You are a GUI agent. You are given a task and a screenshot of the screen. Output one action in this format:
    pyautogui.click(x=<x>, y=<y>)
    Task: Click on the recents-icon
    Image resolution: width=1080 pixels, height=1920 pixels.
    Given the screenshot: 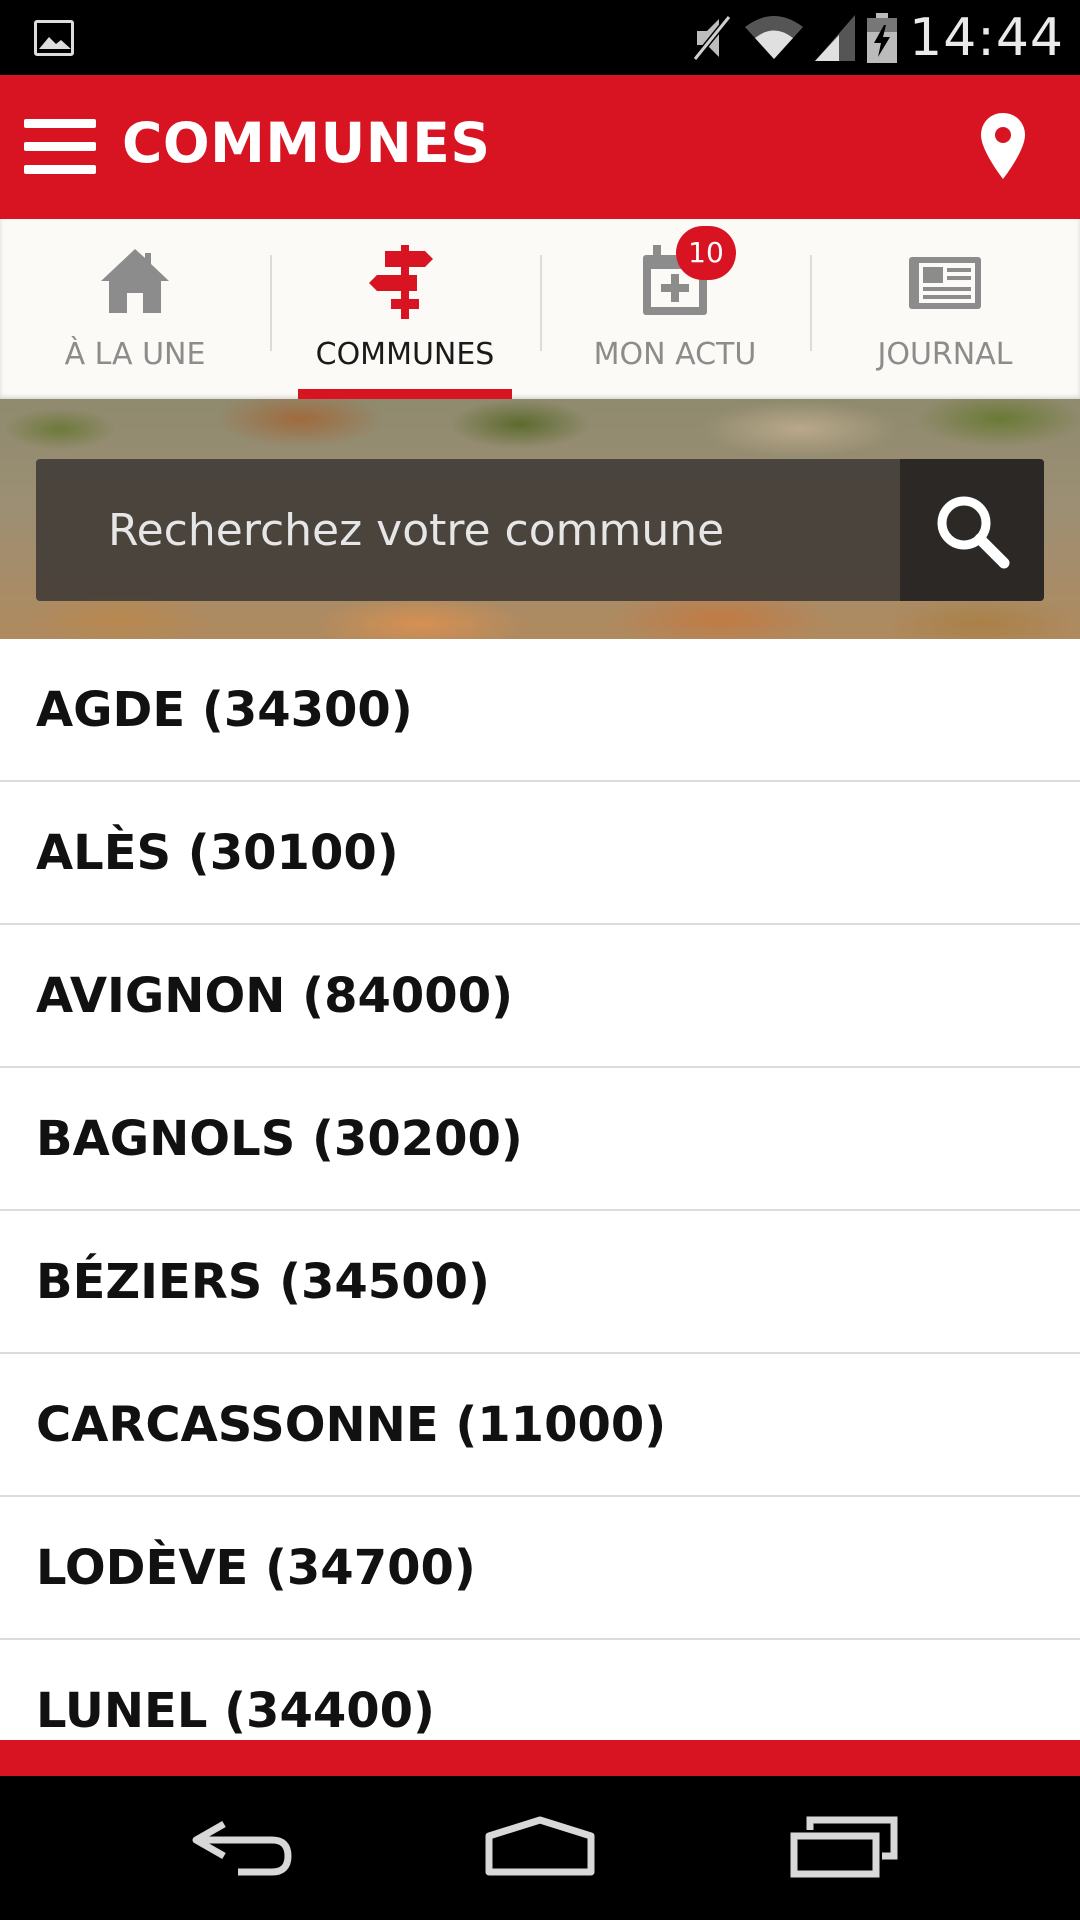 What is the action you would take?
    pyautogui.click(x=845, y=1847)
    